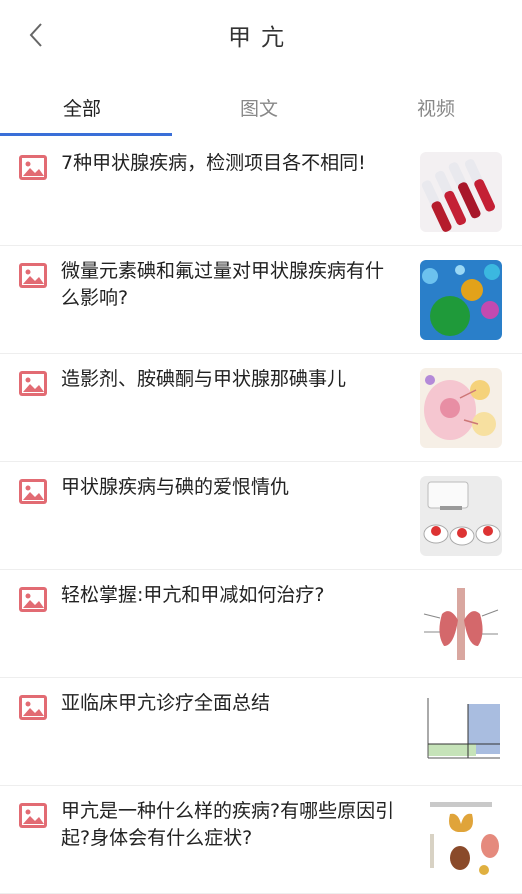 This screenshot has height=894, width=522. What do you see at coordinates (82, 107) in the screenshot?
I see `tab-all: 全部` at bounding box center [82, 107].